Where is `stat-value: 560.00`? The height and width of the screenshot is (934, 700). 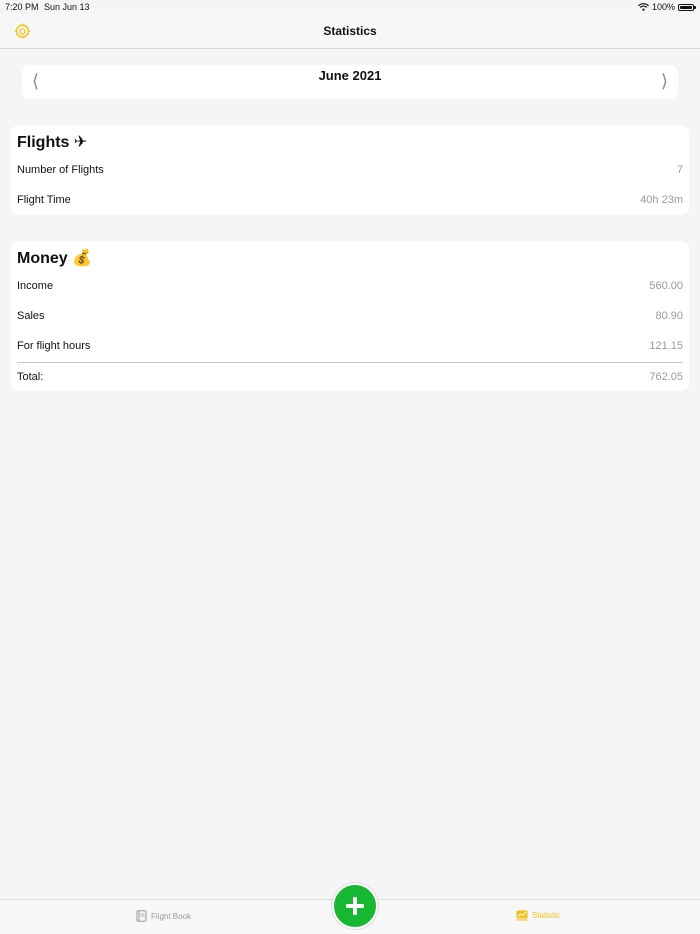
stat-value: 560.00 is located at coordinates (666, 286).